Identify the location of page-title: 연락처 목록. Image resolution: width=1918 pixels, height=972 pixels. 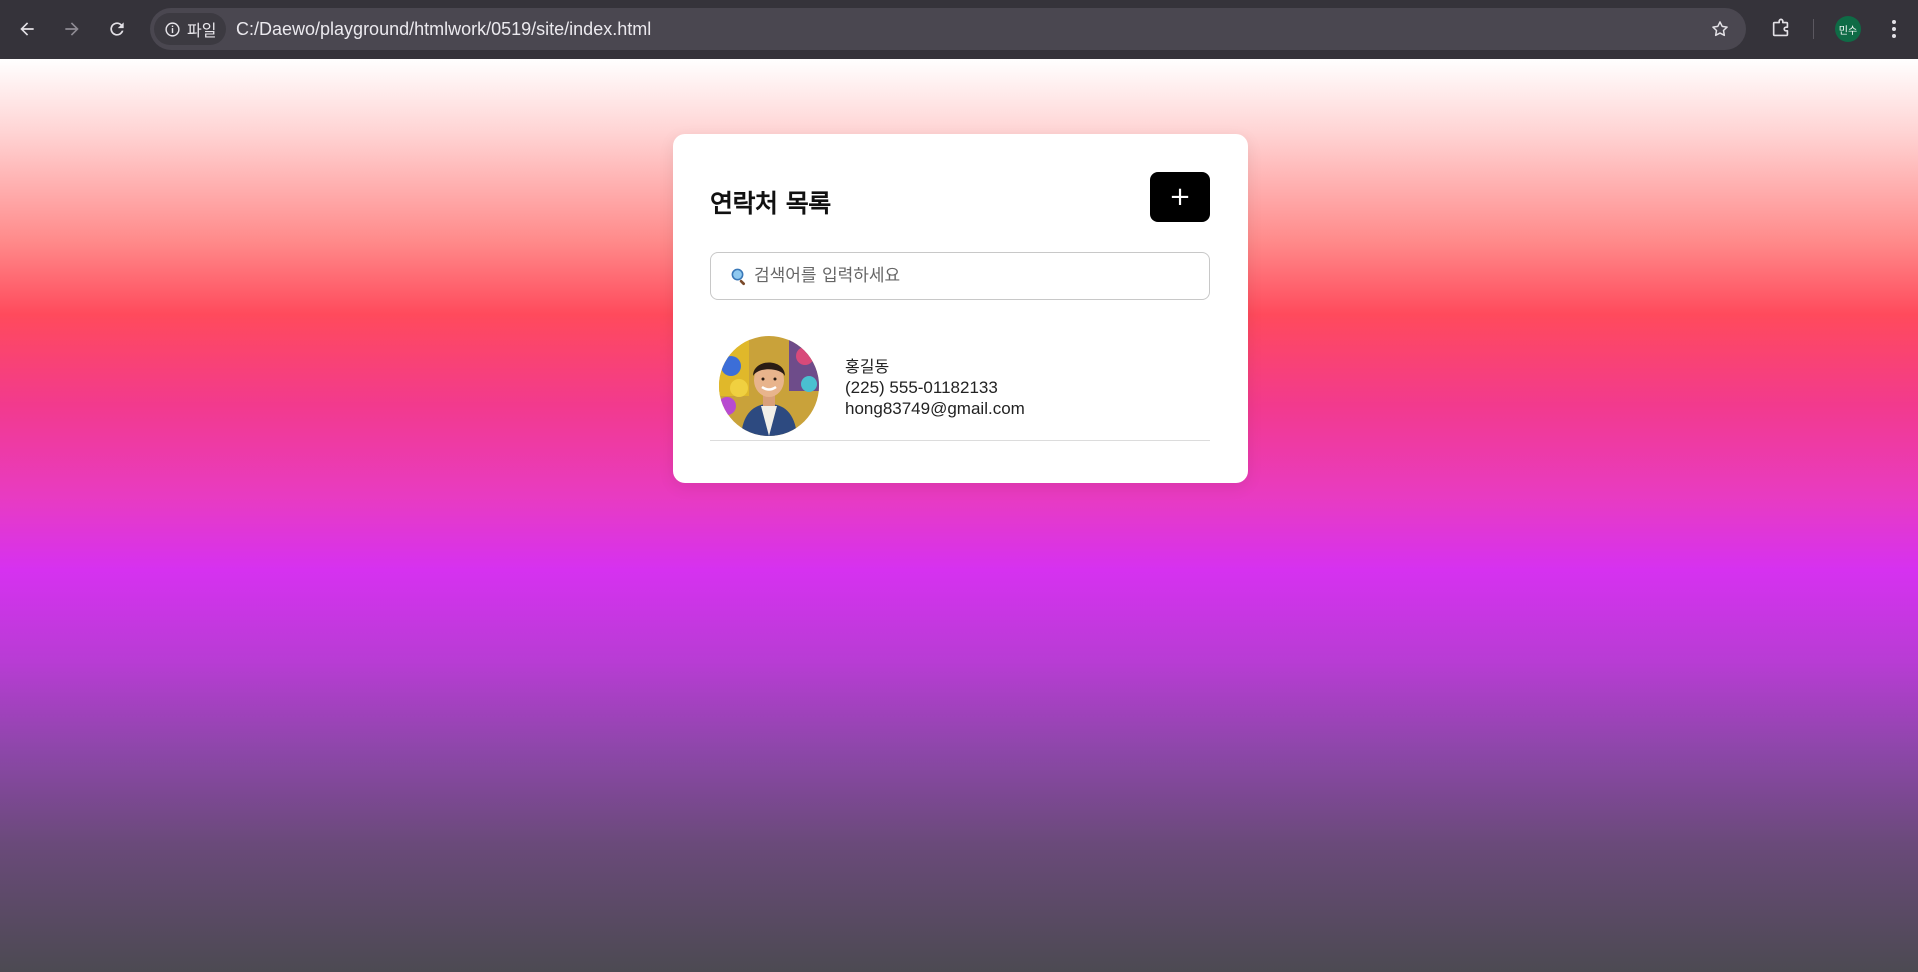
(770, 203).